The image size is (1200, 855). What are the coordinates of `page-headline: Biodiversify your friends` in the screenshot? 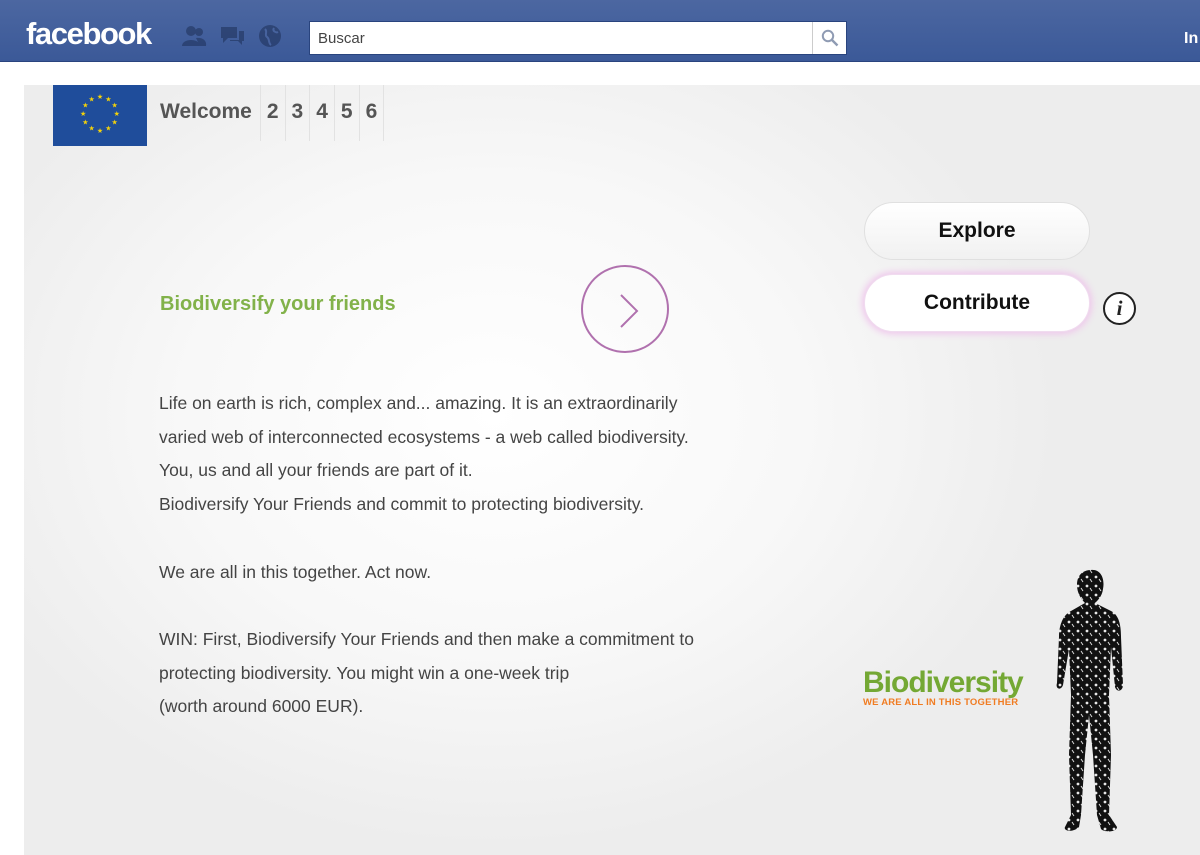 It's located at (278, 304).